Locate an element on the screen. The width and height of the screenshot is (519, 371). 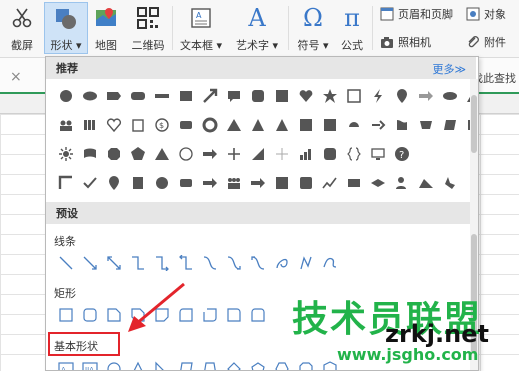
textbox-button: A 文本框 ▾ is located at coordinates (201, 28).